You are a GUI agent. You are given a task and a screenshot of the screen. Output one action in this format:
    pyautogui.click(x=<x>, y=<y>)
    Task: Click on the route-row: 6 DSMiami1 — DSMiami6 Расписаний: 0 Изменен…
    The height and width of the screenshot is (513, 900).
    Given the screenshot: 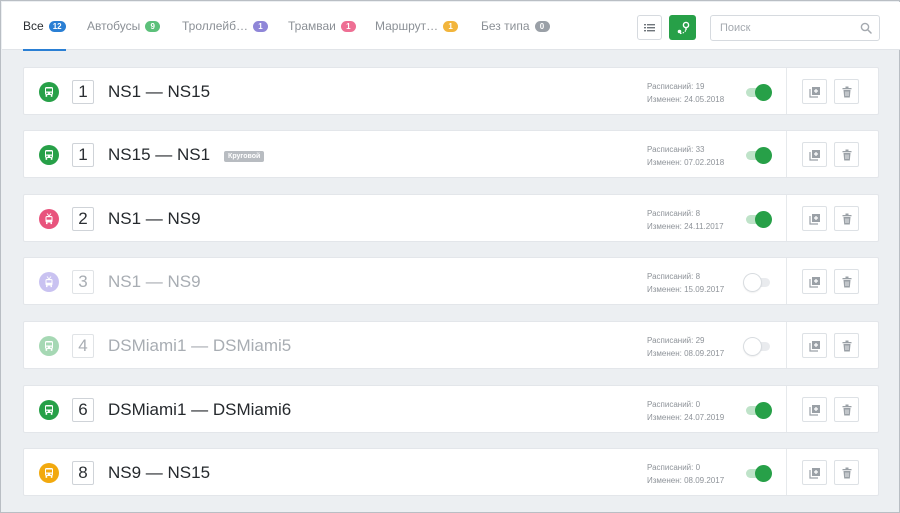 What is the action you would take?
    pyautogui.click(x=451, y=409)
    